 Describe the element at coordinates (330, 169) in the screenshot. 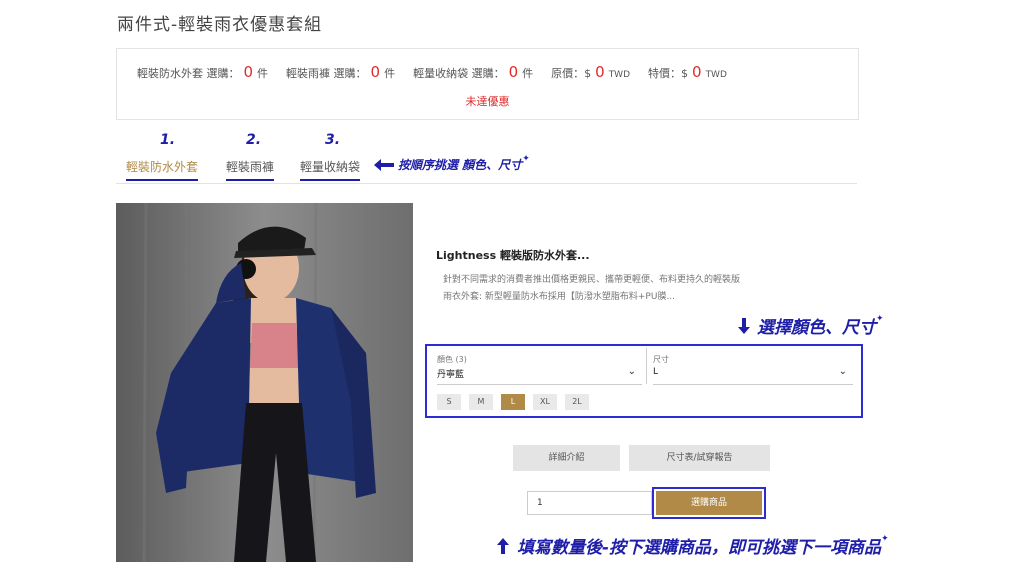

I see `tab-bag: 輕量收納袋` at that location.